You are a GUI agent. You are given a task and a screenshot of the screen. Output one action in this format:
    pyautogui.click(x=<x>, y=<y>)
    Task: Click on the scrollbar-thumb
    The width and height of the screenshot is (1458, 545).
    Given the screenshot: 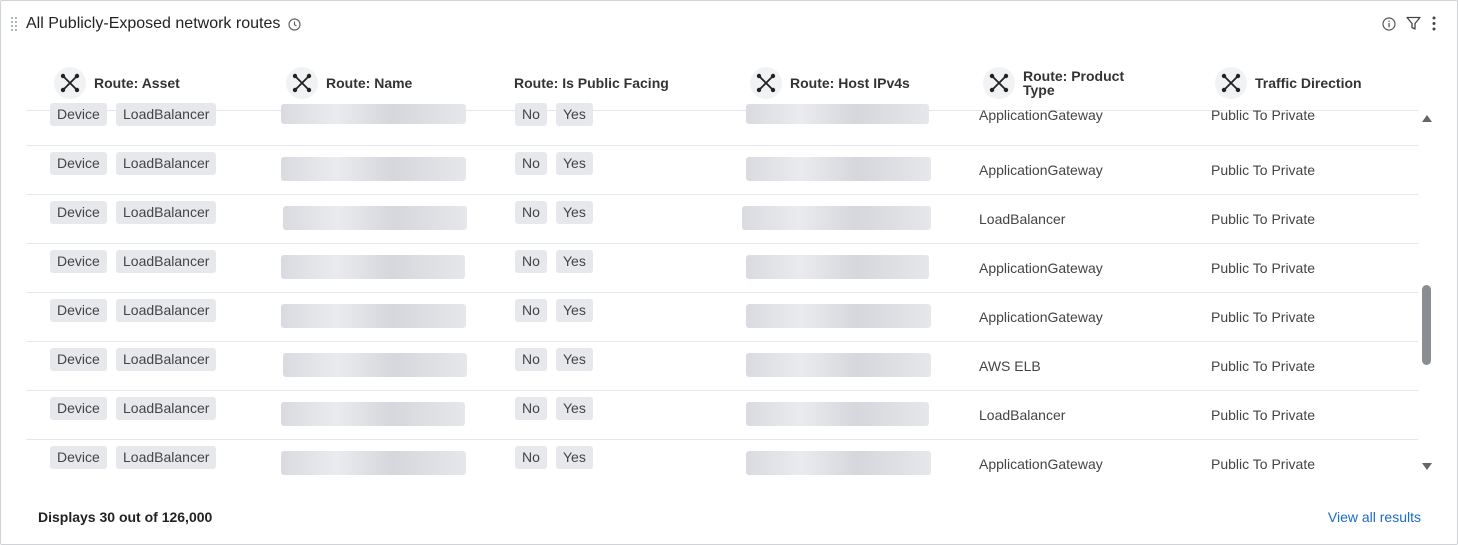 What is the action you would take?
    pyautogui.click(x=1426, y=325)
    